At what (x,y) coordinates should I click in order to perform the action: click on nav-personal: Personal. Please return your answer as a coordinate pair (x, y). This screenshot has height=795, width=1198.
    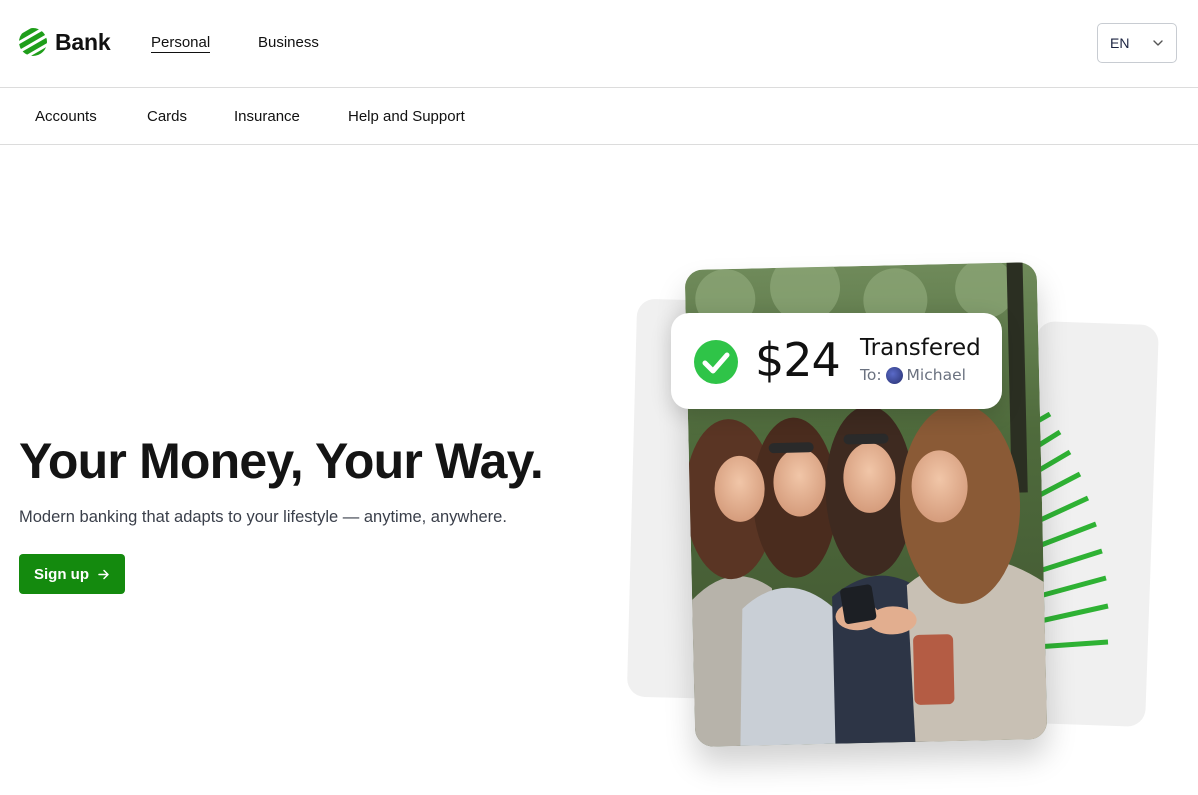
    Looking at the image, I should click on (181, 43).